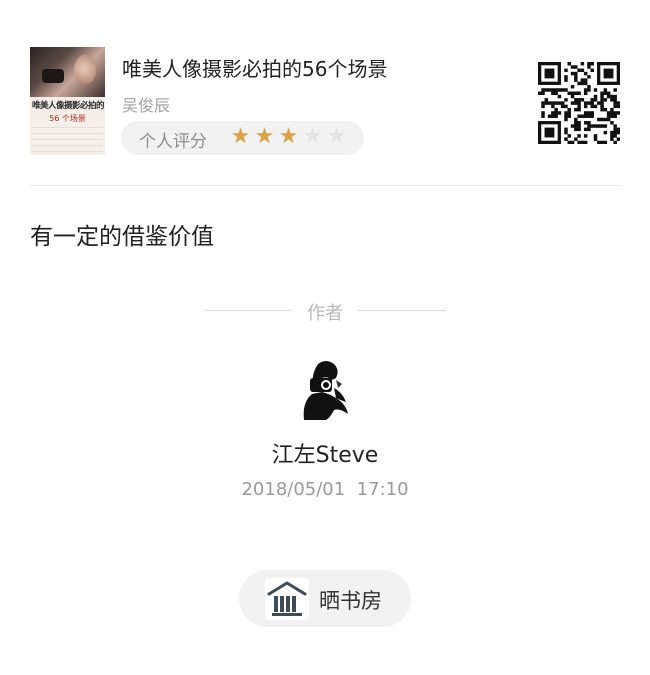  I want to click on section-rule-left, so click(248, 310).